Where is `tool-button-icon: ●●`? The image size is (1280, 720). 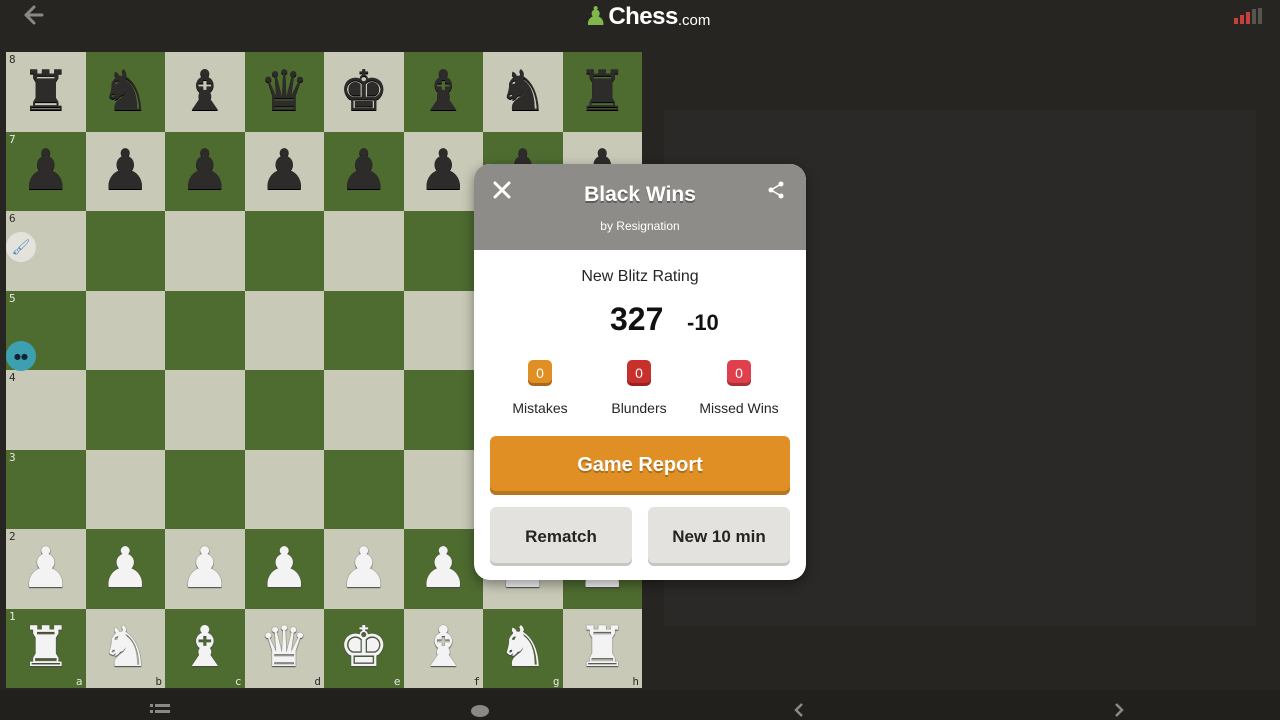
tool-button-icon: ●● is located at coordinates (21, 356).